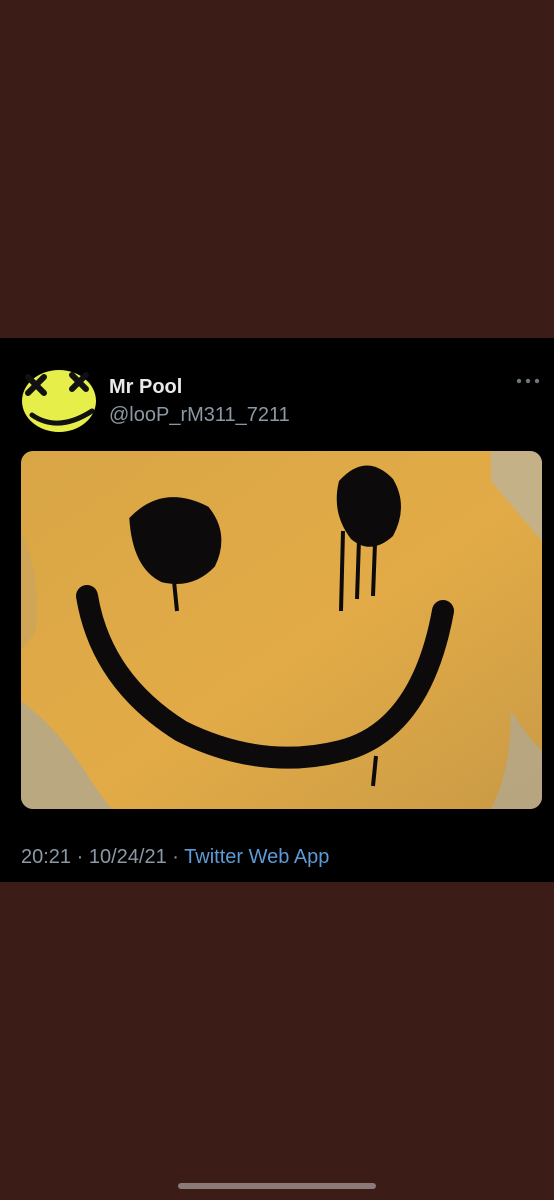 This screenshot has height=1200, width=554. What do you see at coordinates (127, 857) in the screenshot?
I see `tweet-date: 10/24/21` at bounding box center [127, 857].